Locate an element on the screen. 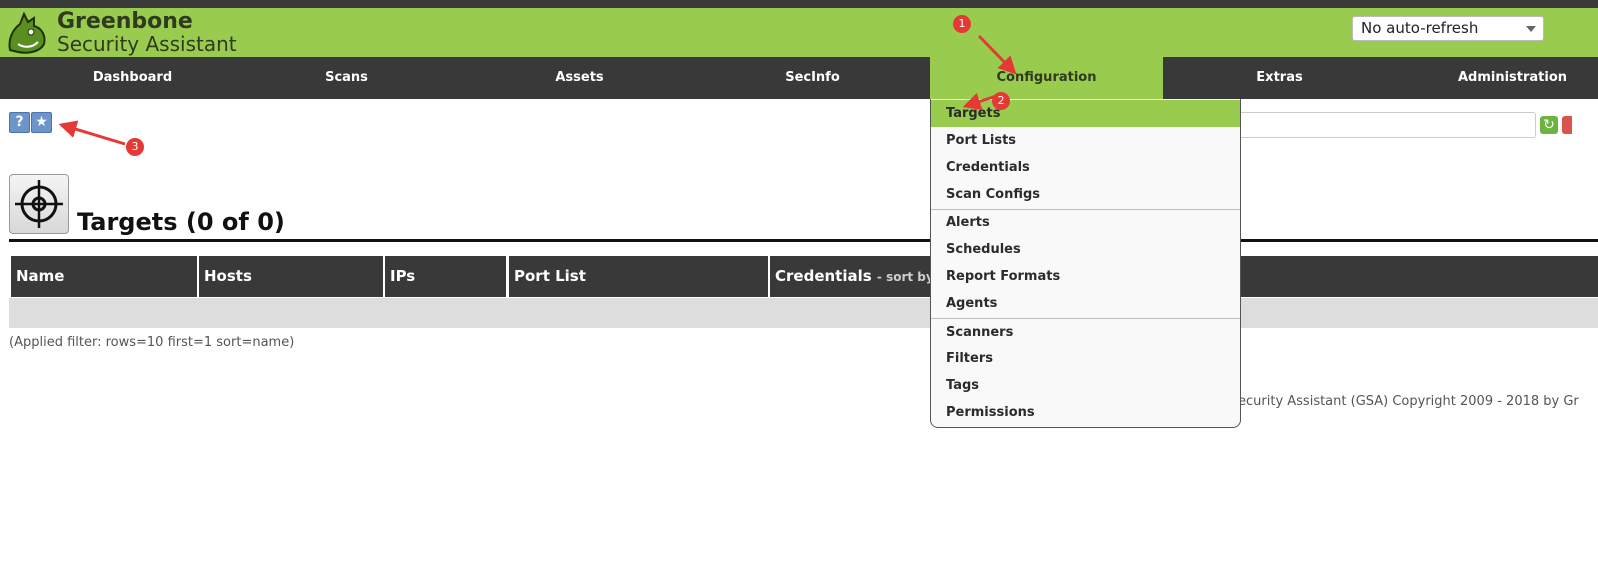 This screenshot has width=1598, height=585. menu-item-permissions: Permissions is located at coordinates (1085, 412).